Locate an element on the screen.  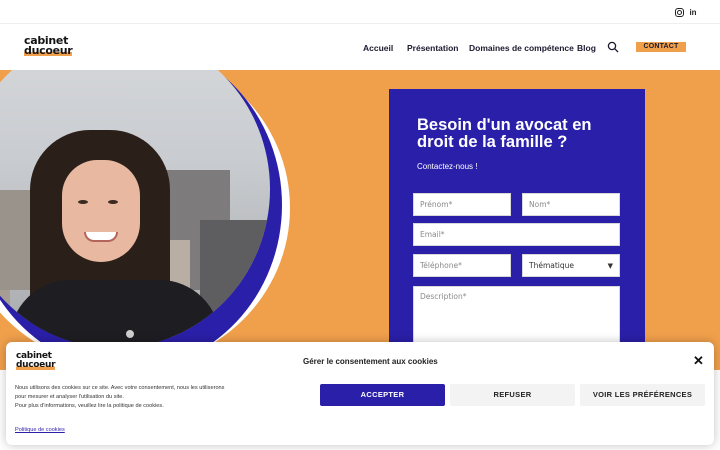
linkedin-icon: in is located at coordinates (693, 12).